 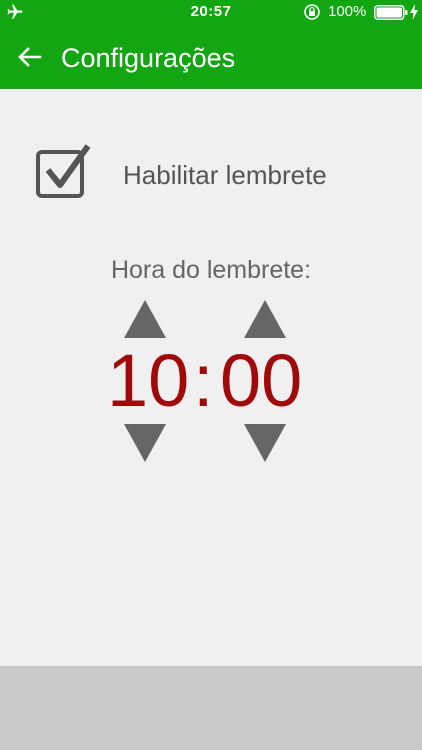 What do you see at coordinates (347, 11) in the screenshot?
I see `battery-percent: 100%` at bounding box center [347, 11].